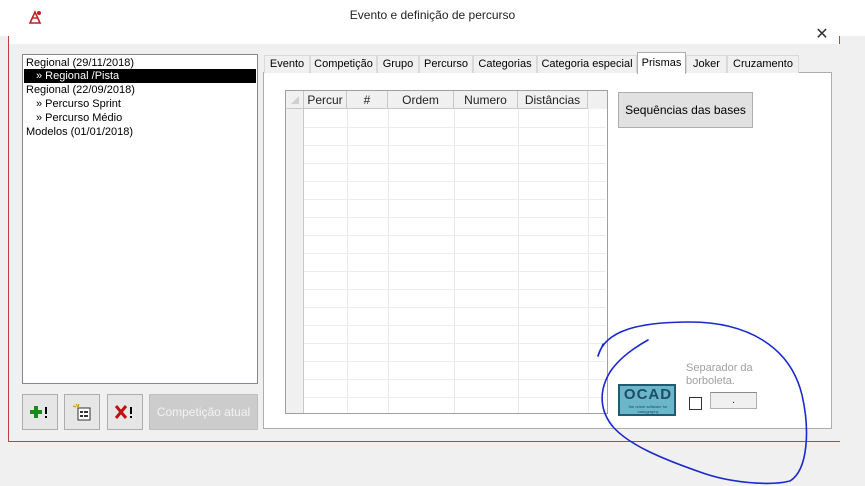 This screenshot has height=486, width=865. Describe the element at coordinates (553, 100) in the screenshot. I see `column-header-distancias: Distâncias` at that location.